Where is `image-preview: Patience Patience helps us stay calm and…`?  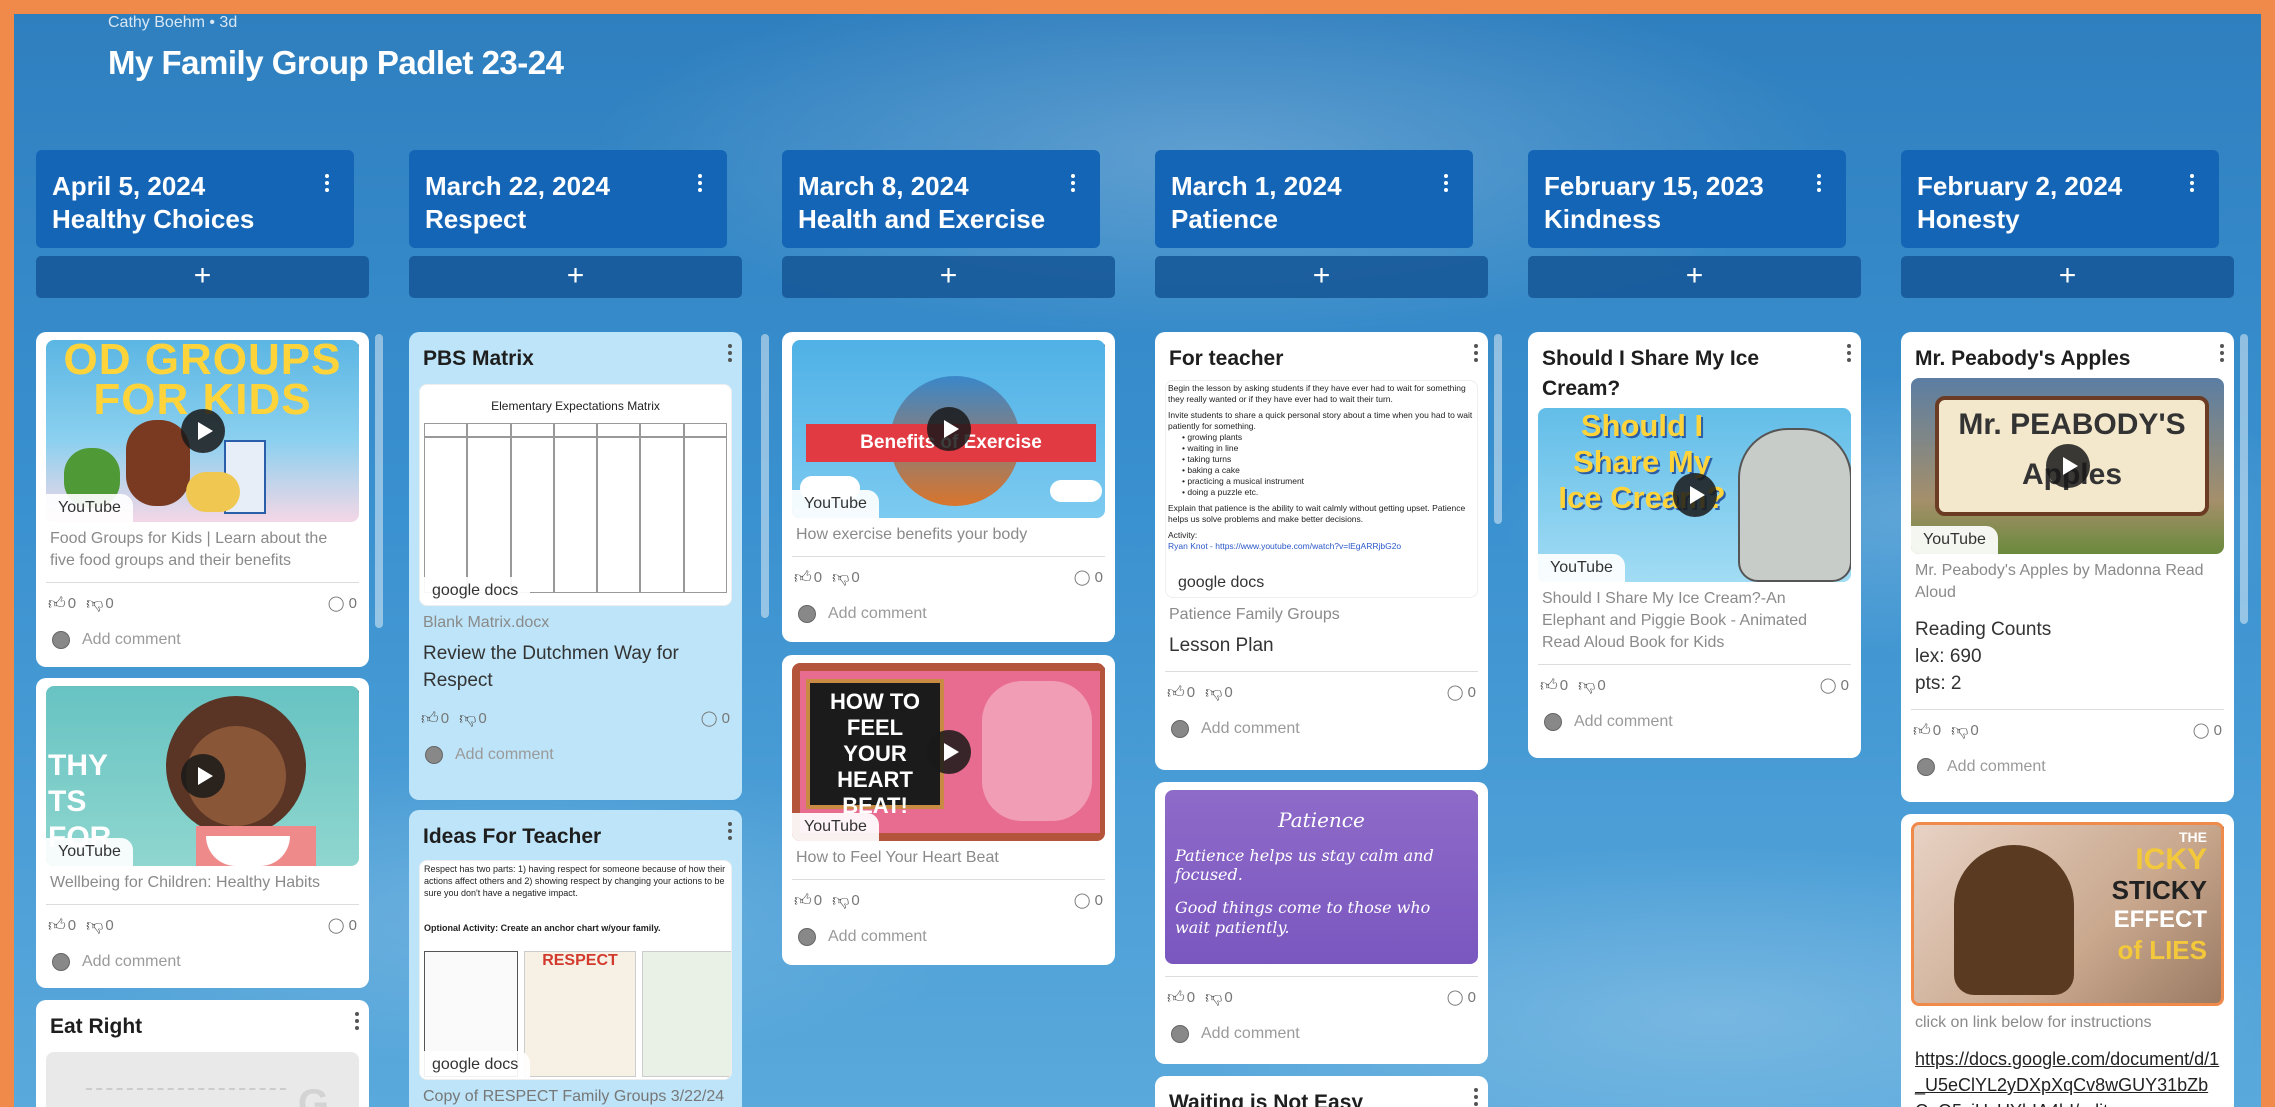
image-preview: Patience Patience helps us stay calm and… is located at coordinates (1321, 877).